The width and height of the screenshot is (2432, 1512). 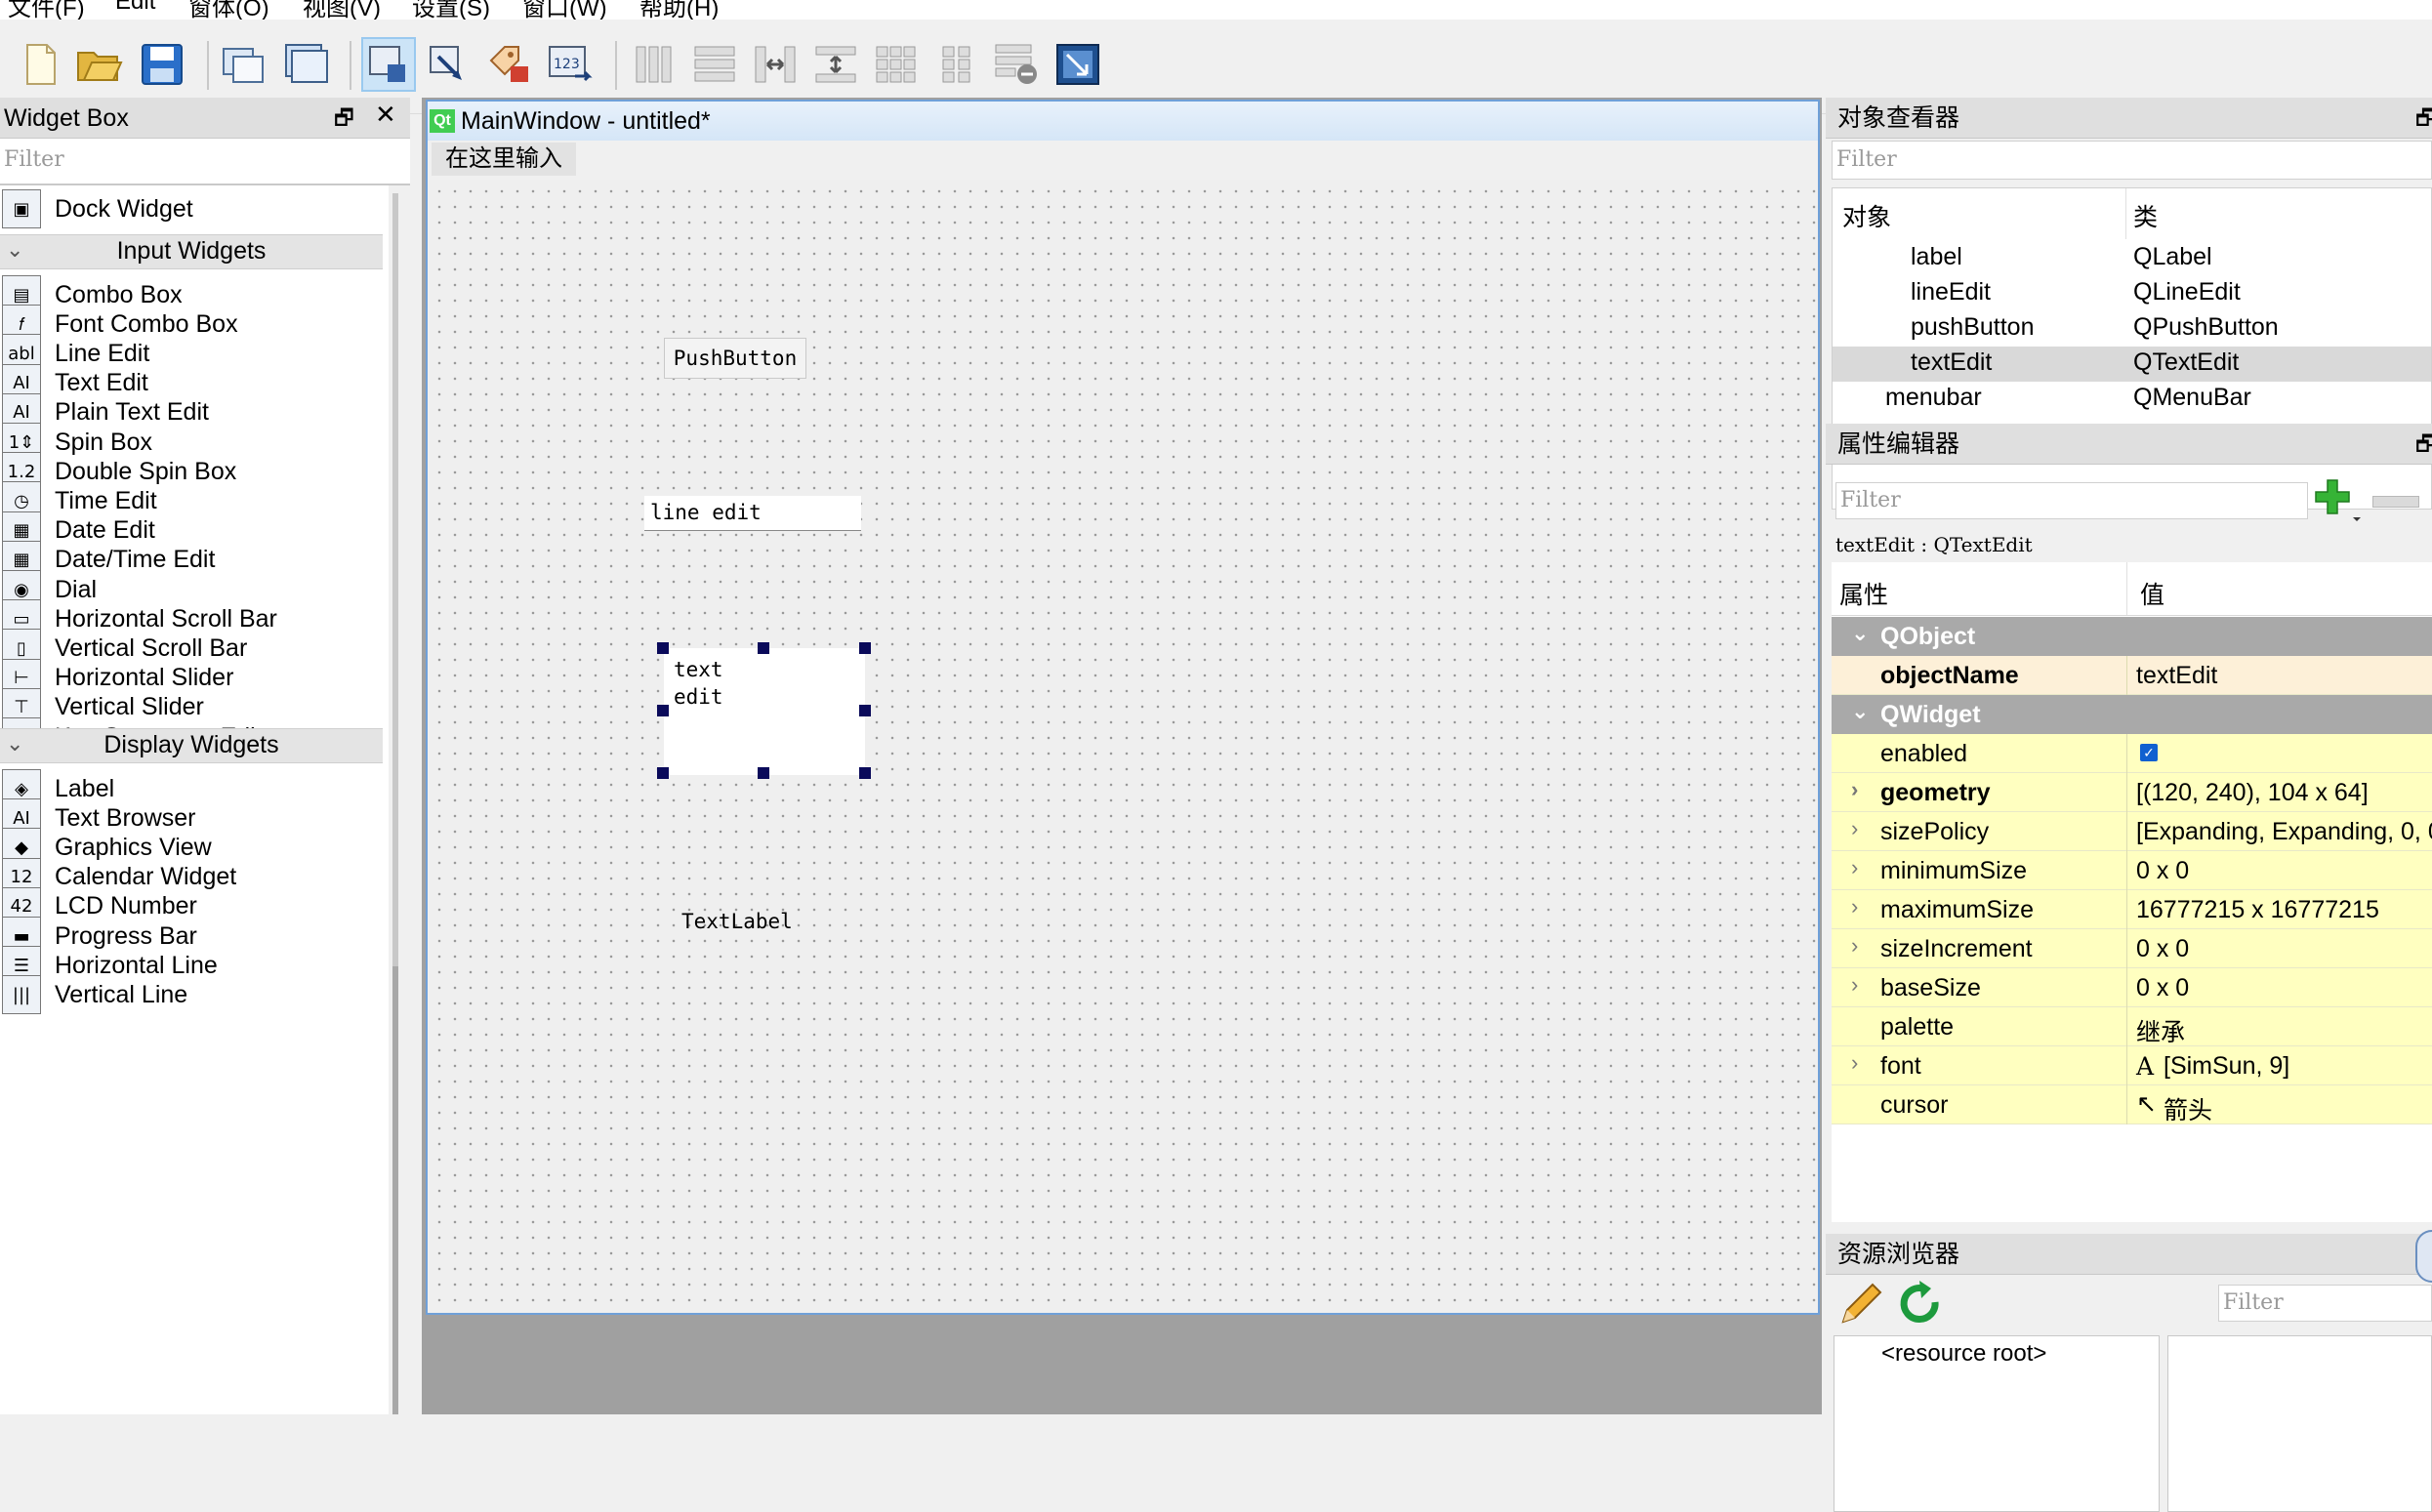 What do you see at coordinates (2132, 870) in the screenshot?
I see `prop-minimumsize: › minimumSize 0 x 0` at bounding box center [2132, 870].